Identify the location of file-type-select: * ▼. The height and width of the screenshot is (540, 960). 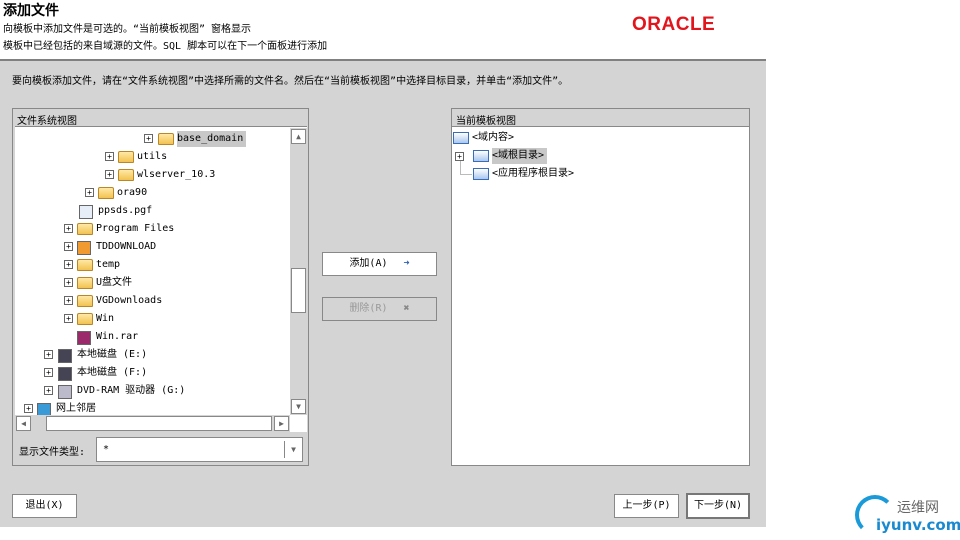
(199, 449).